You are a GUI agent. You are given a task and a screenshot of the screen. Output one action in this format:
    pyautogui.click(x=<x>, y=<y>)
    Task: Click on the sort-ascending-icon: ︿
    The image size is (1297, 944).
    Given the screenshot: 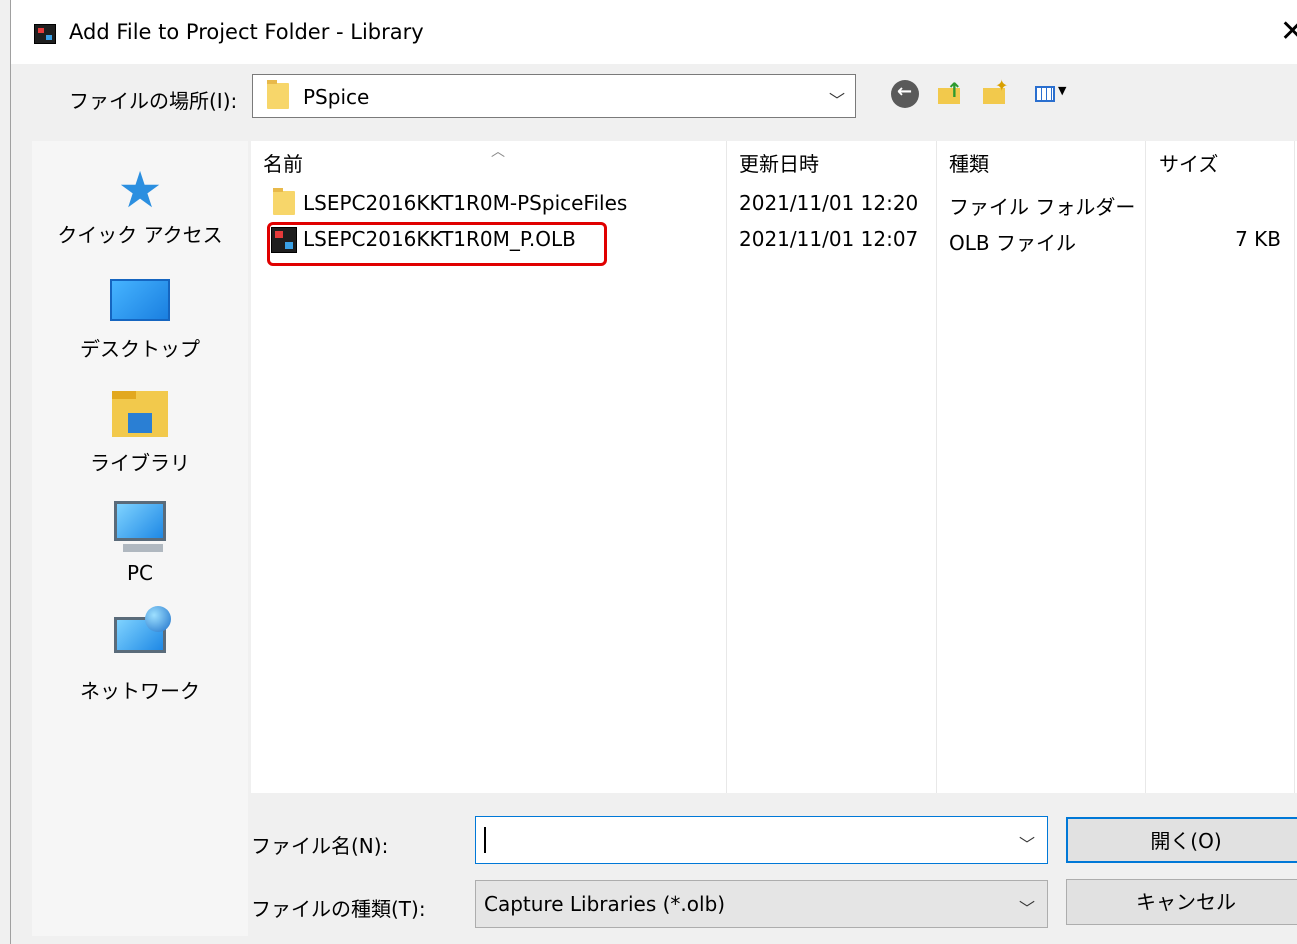 What is the action you would take?
    pyautogui.click(x=498, y=152)
    